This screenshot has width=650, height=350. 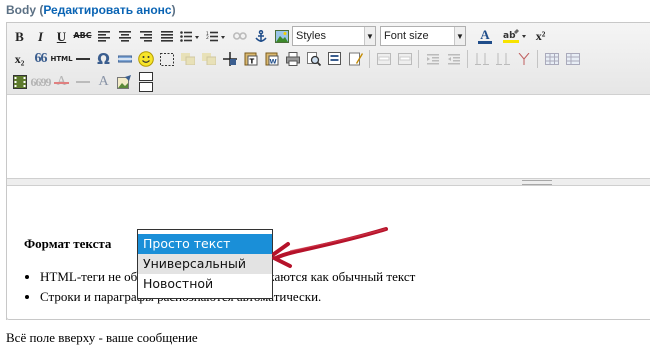 I want to click on underline-button: U, so click(x=61, y=36).